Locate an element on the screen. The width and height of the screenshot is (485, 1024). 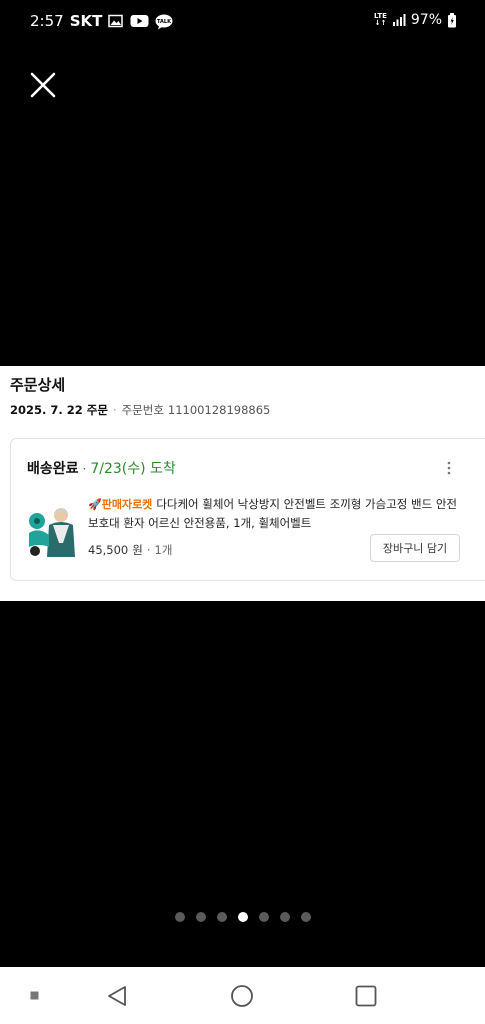
order-number-label: 주문번호 is located at coordinates (142, 410).